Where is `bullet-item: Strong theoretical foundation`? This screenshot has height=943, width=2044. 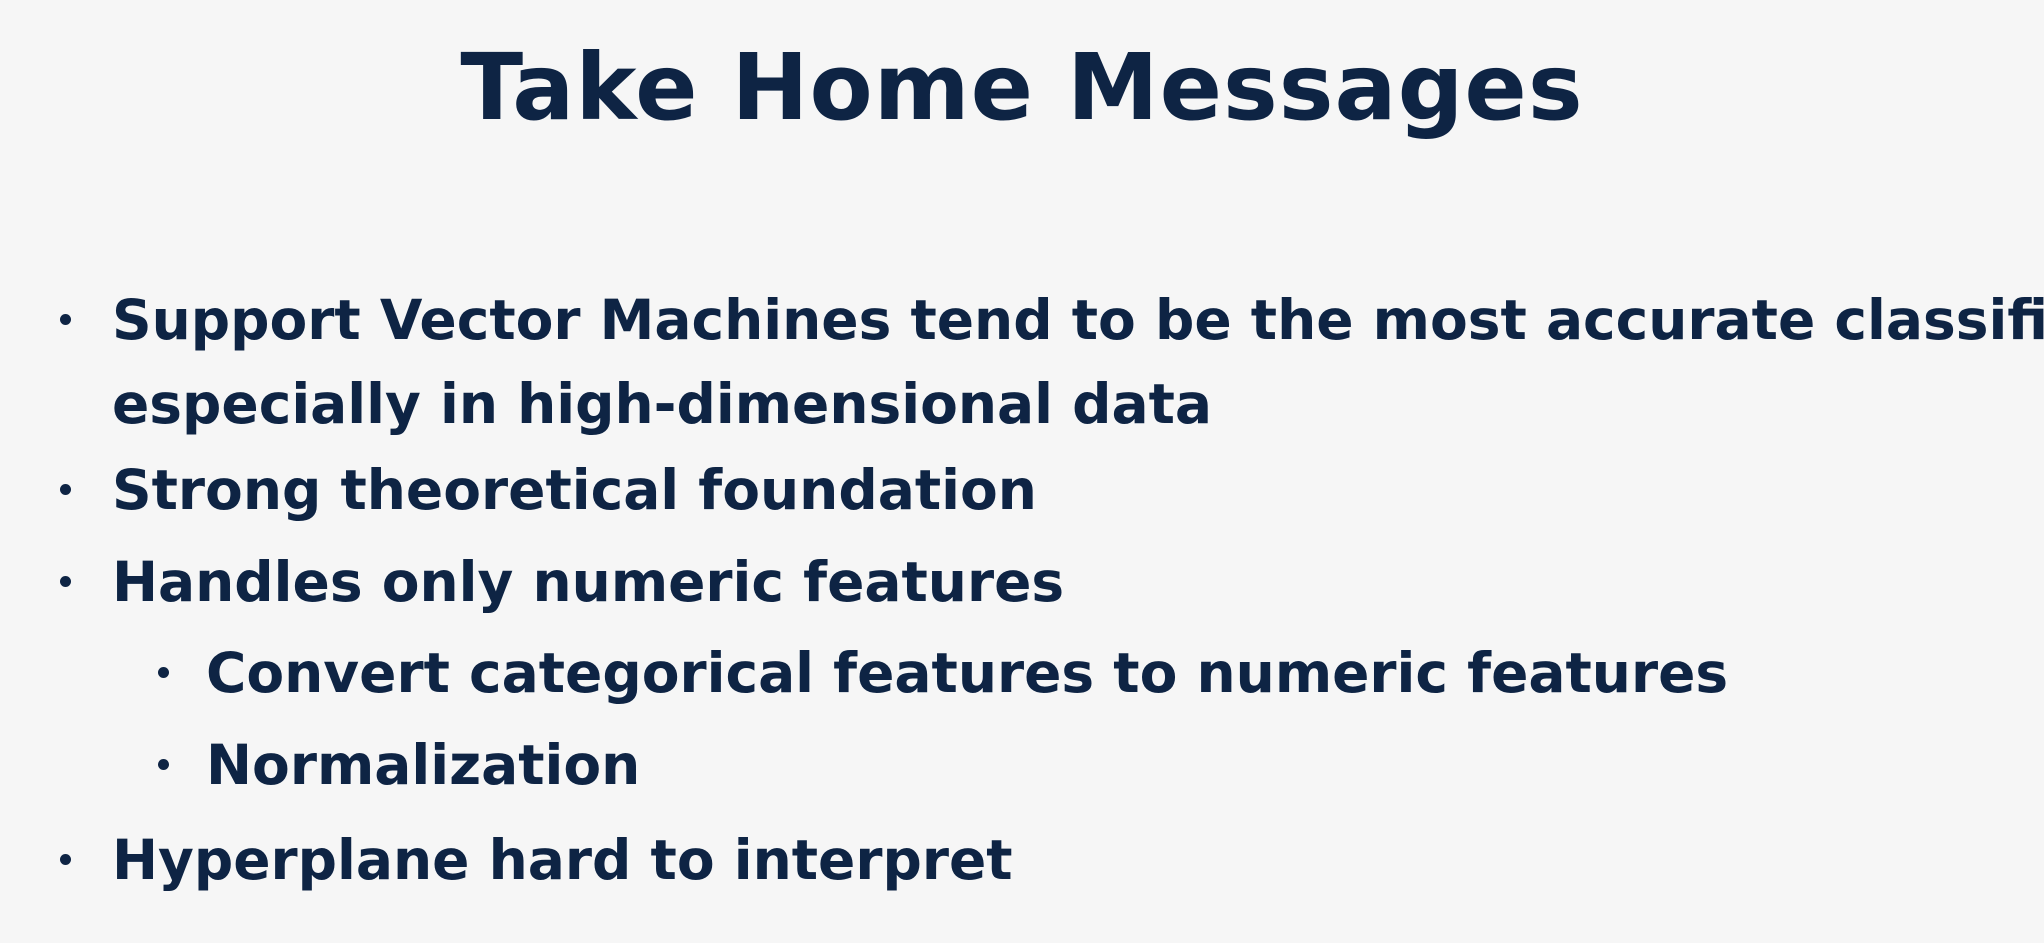 bullet-item: Strong theoretical foundation is located at coordinates (548, 490).